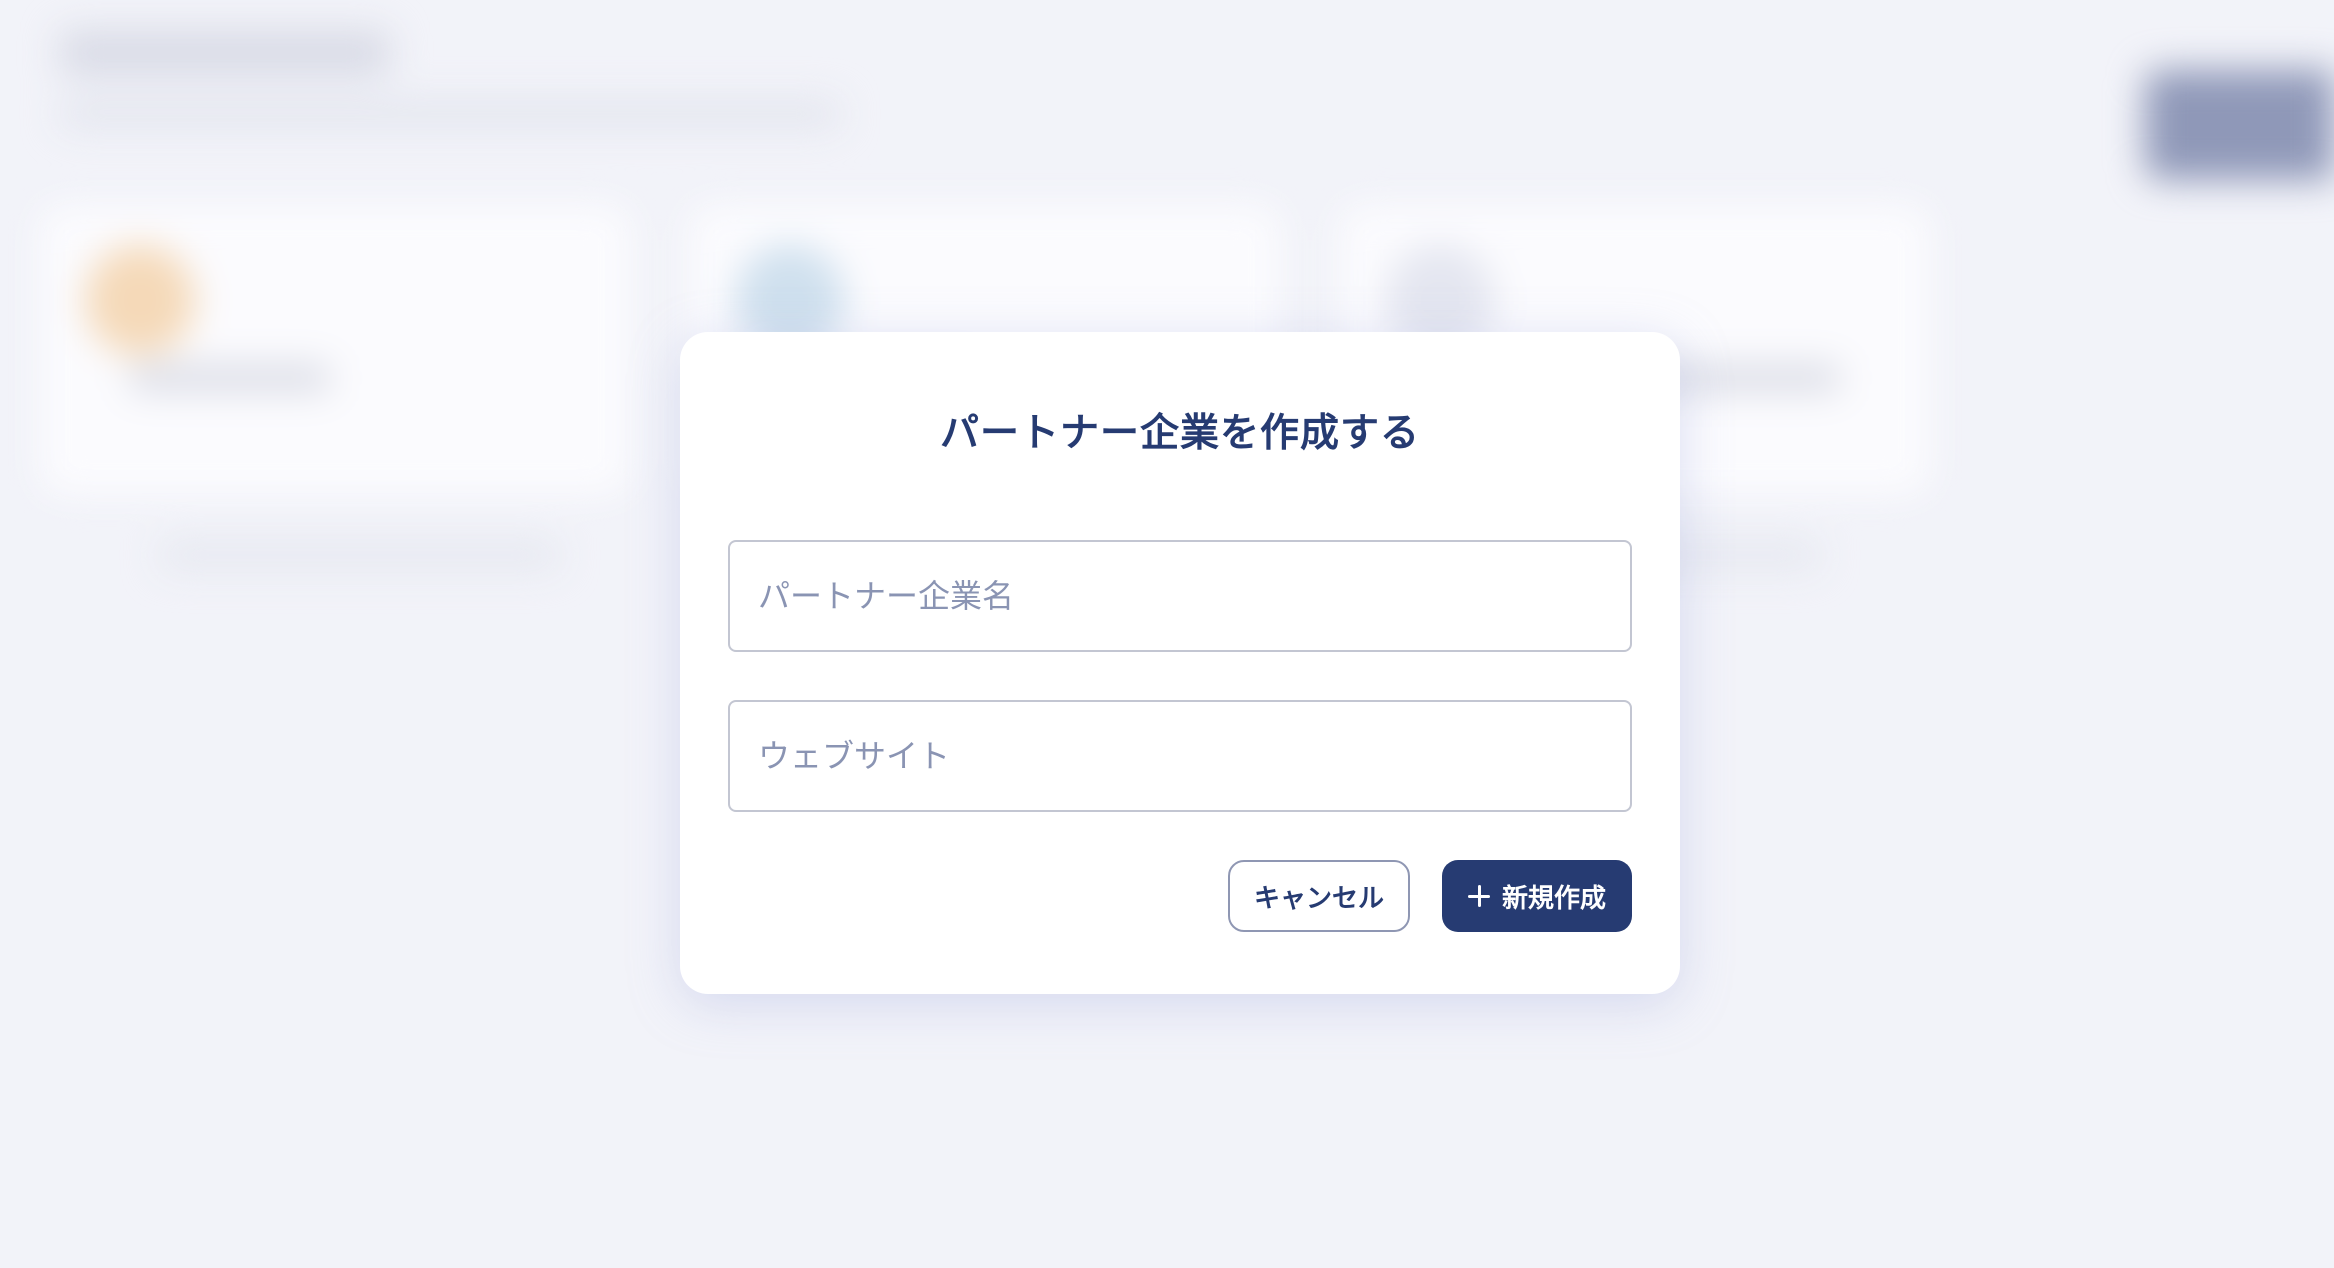 This screenshot has width=2334, height=1268. What do you see at coordinates (335, 350) in the screenshot?
I see `background-card` at bounding box center [335, 350].